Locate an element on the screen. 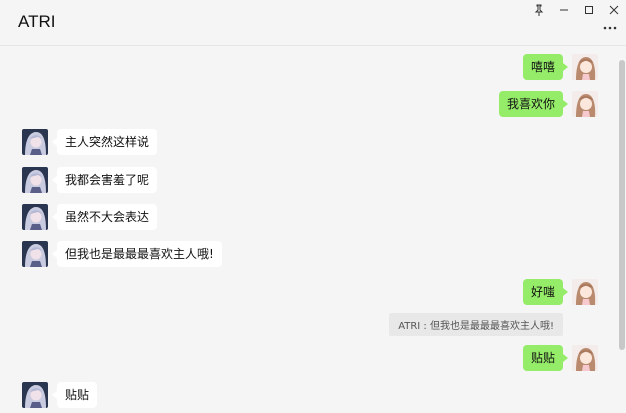 The height and width of the screenshot is (413, 626). quoted-message: ATRI : 但我也是最最最喜欢主人哦! is located at coordinates (476, 324).